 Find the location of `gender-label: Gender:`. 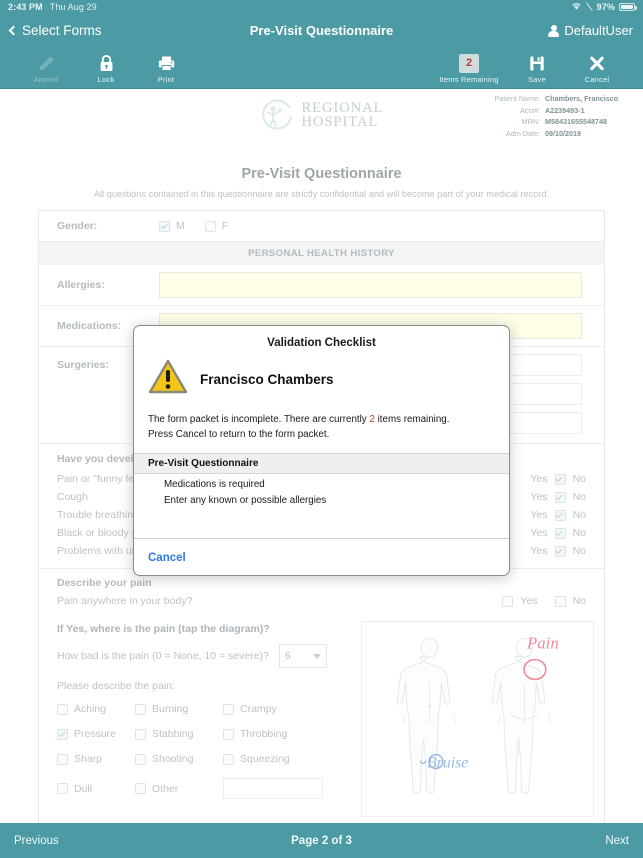

gender-label: Gender: is located at coordinates (77, 226).